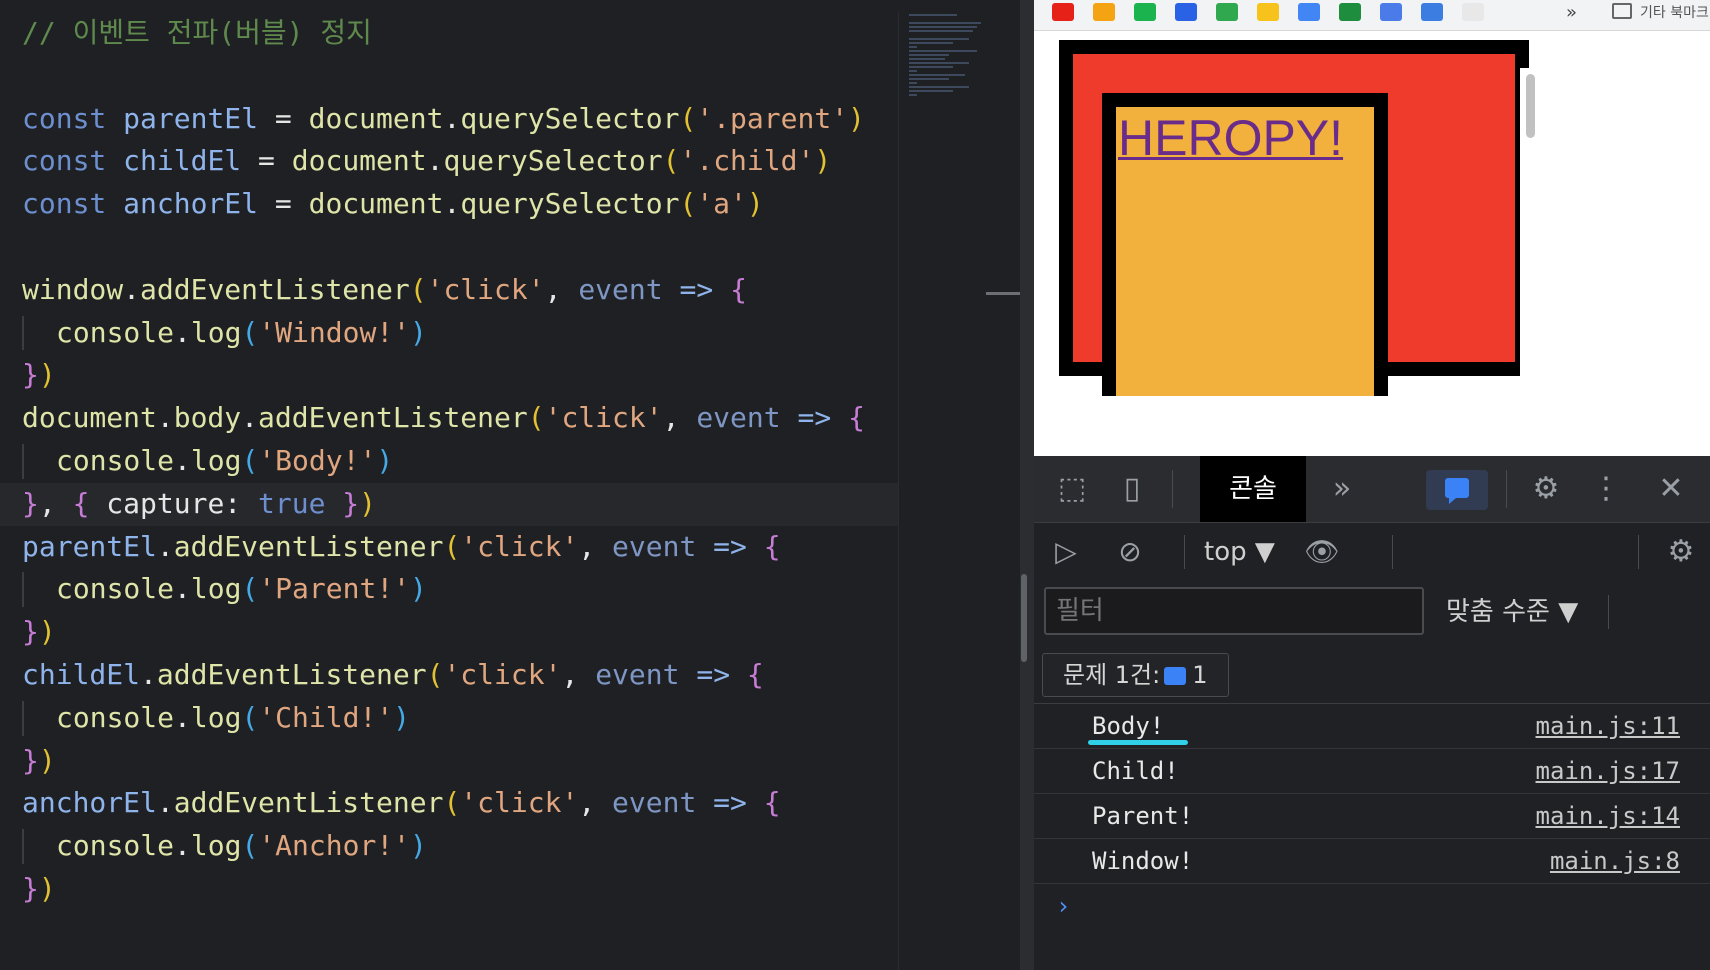 Image resolution: width=1710 pixels, height=970 pixels. I want to click on code-token: const, so click(73, 118).